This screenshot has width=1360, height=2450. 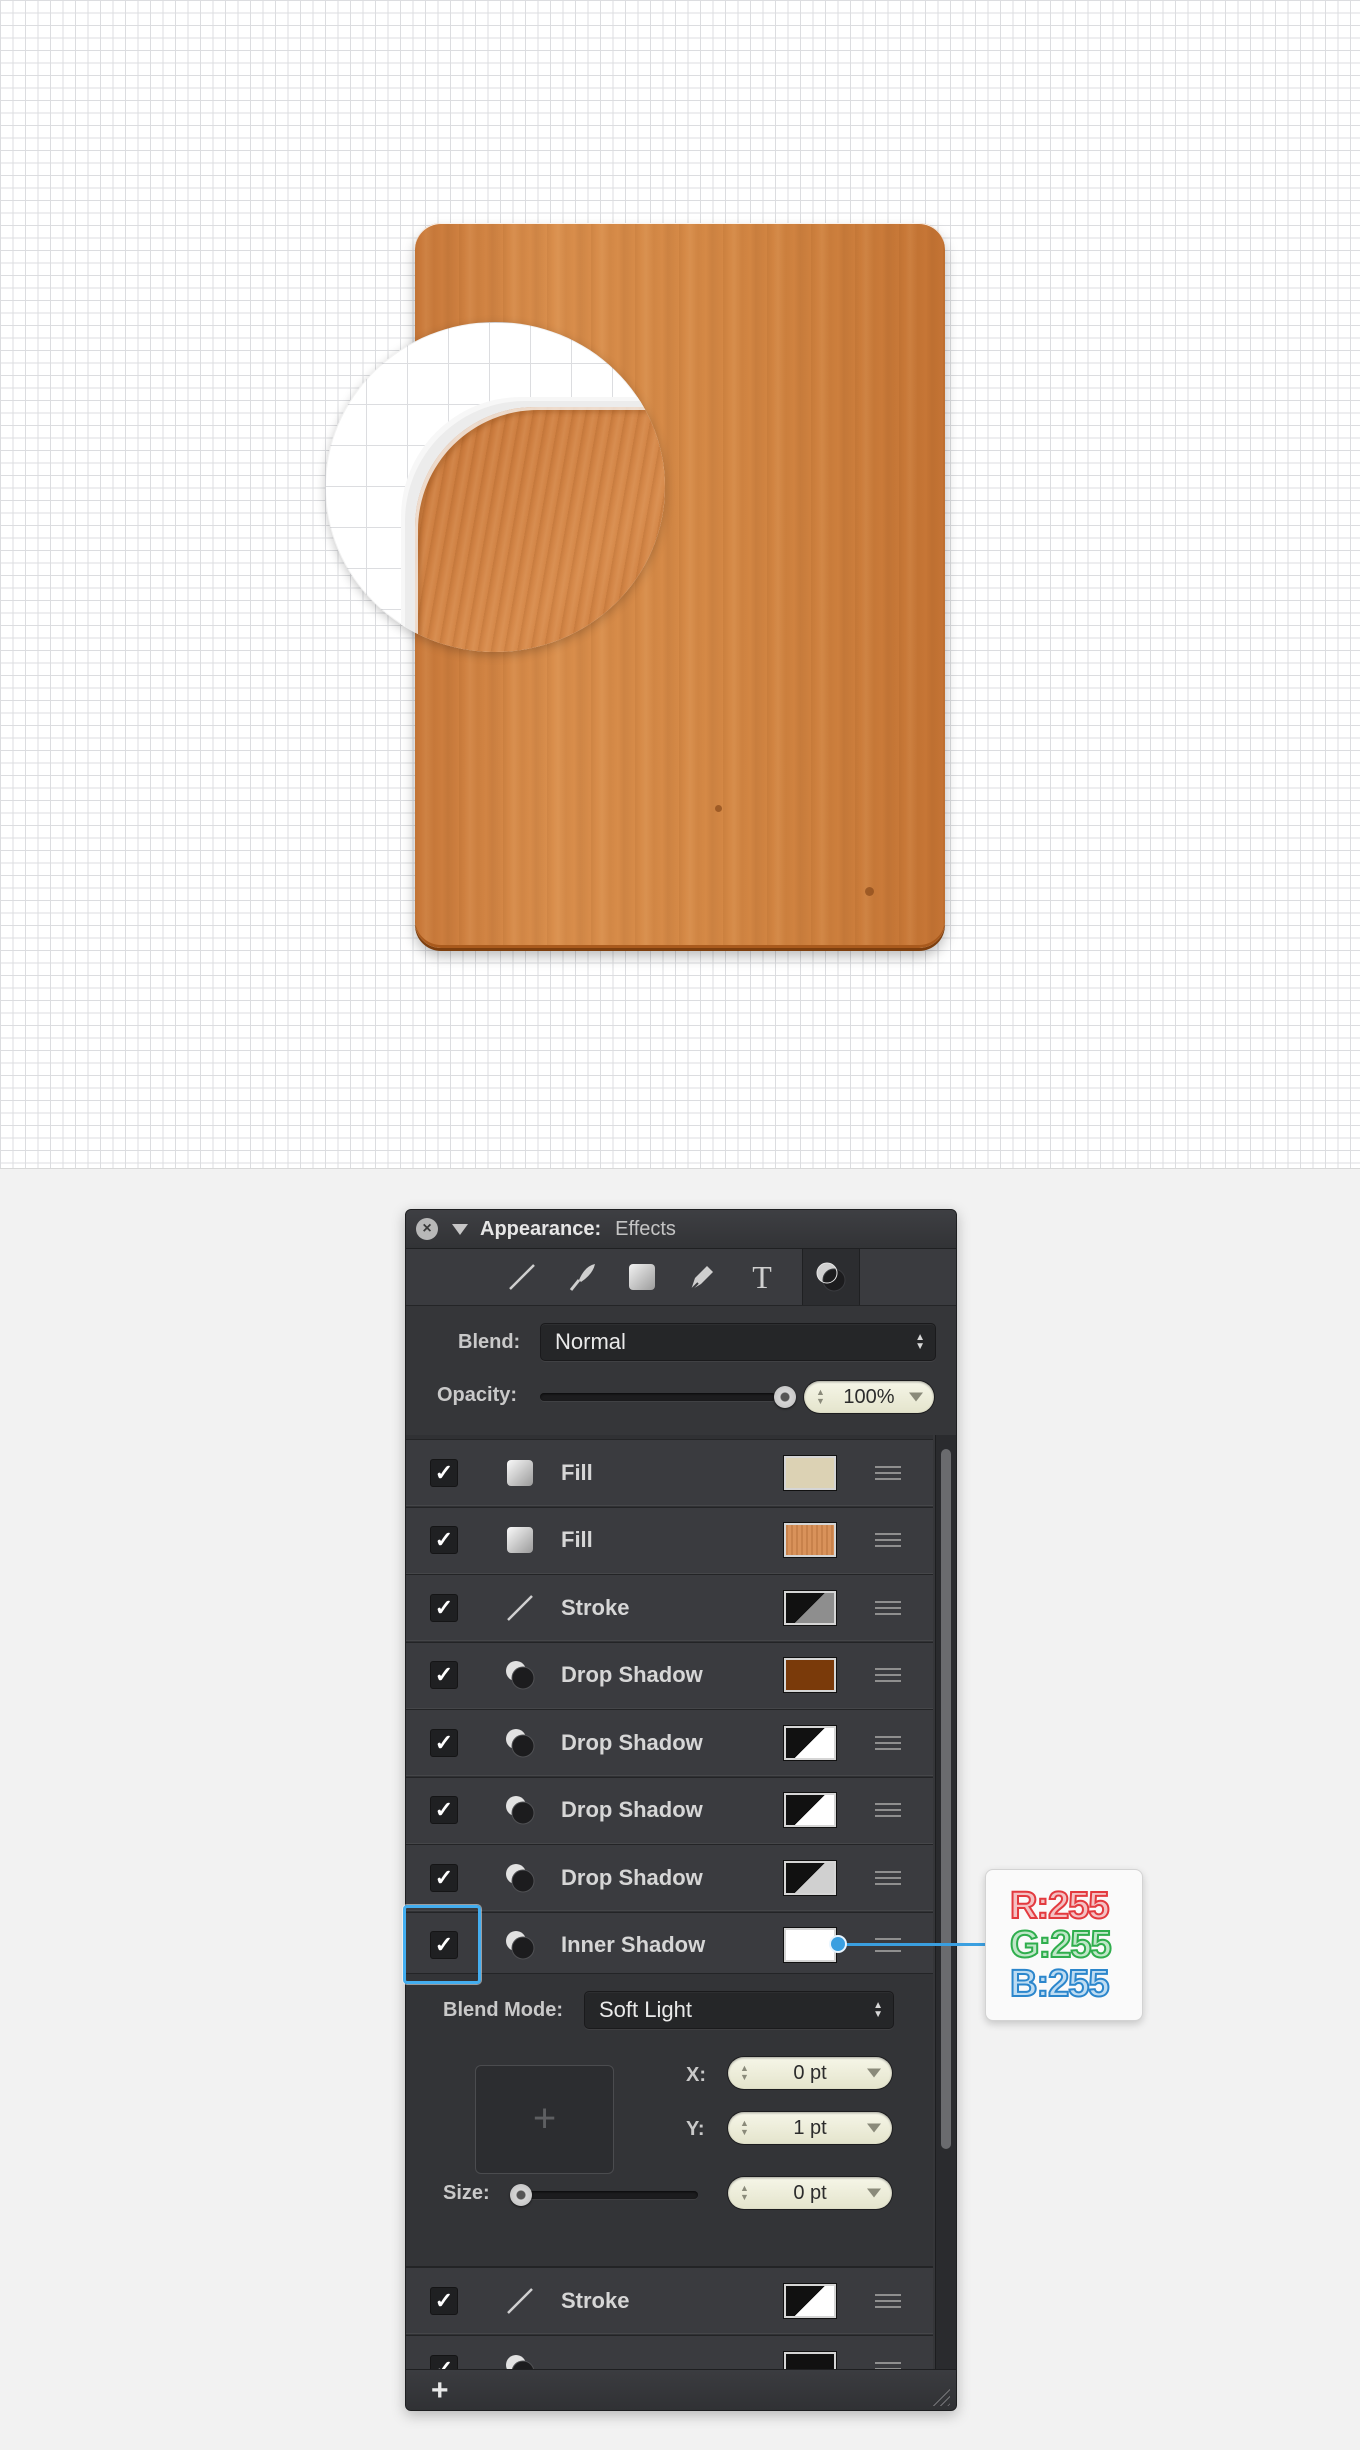 I want to click on size-stepper: ▲ ▼ 0 pt, so click(x=810, y=2193).